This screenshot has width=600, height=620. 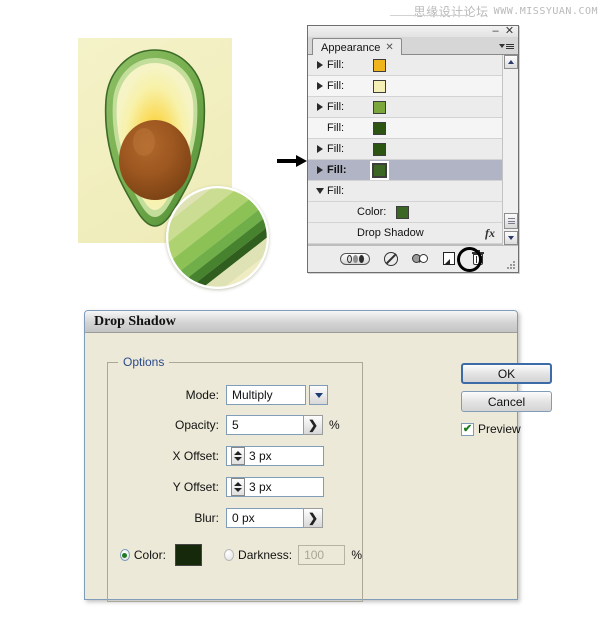 What do you see at coordinates (490, 233) in the screenshot?
I see `fx-effect-icon: fx` at bounding box center [490, 233].